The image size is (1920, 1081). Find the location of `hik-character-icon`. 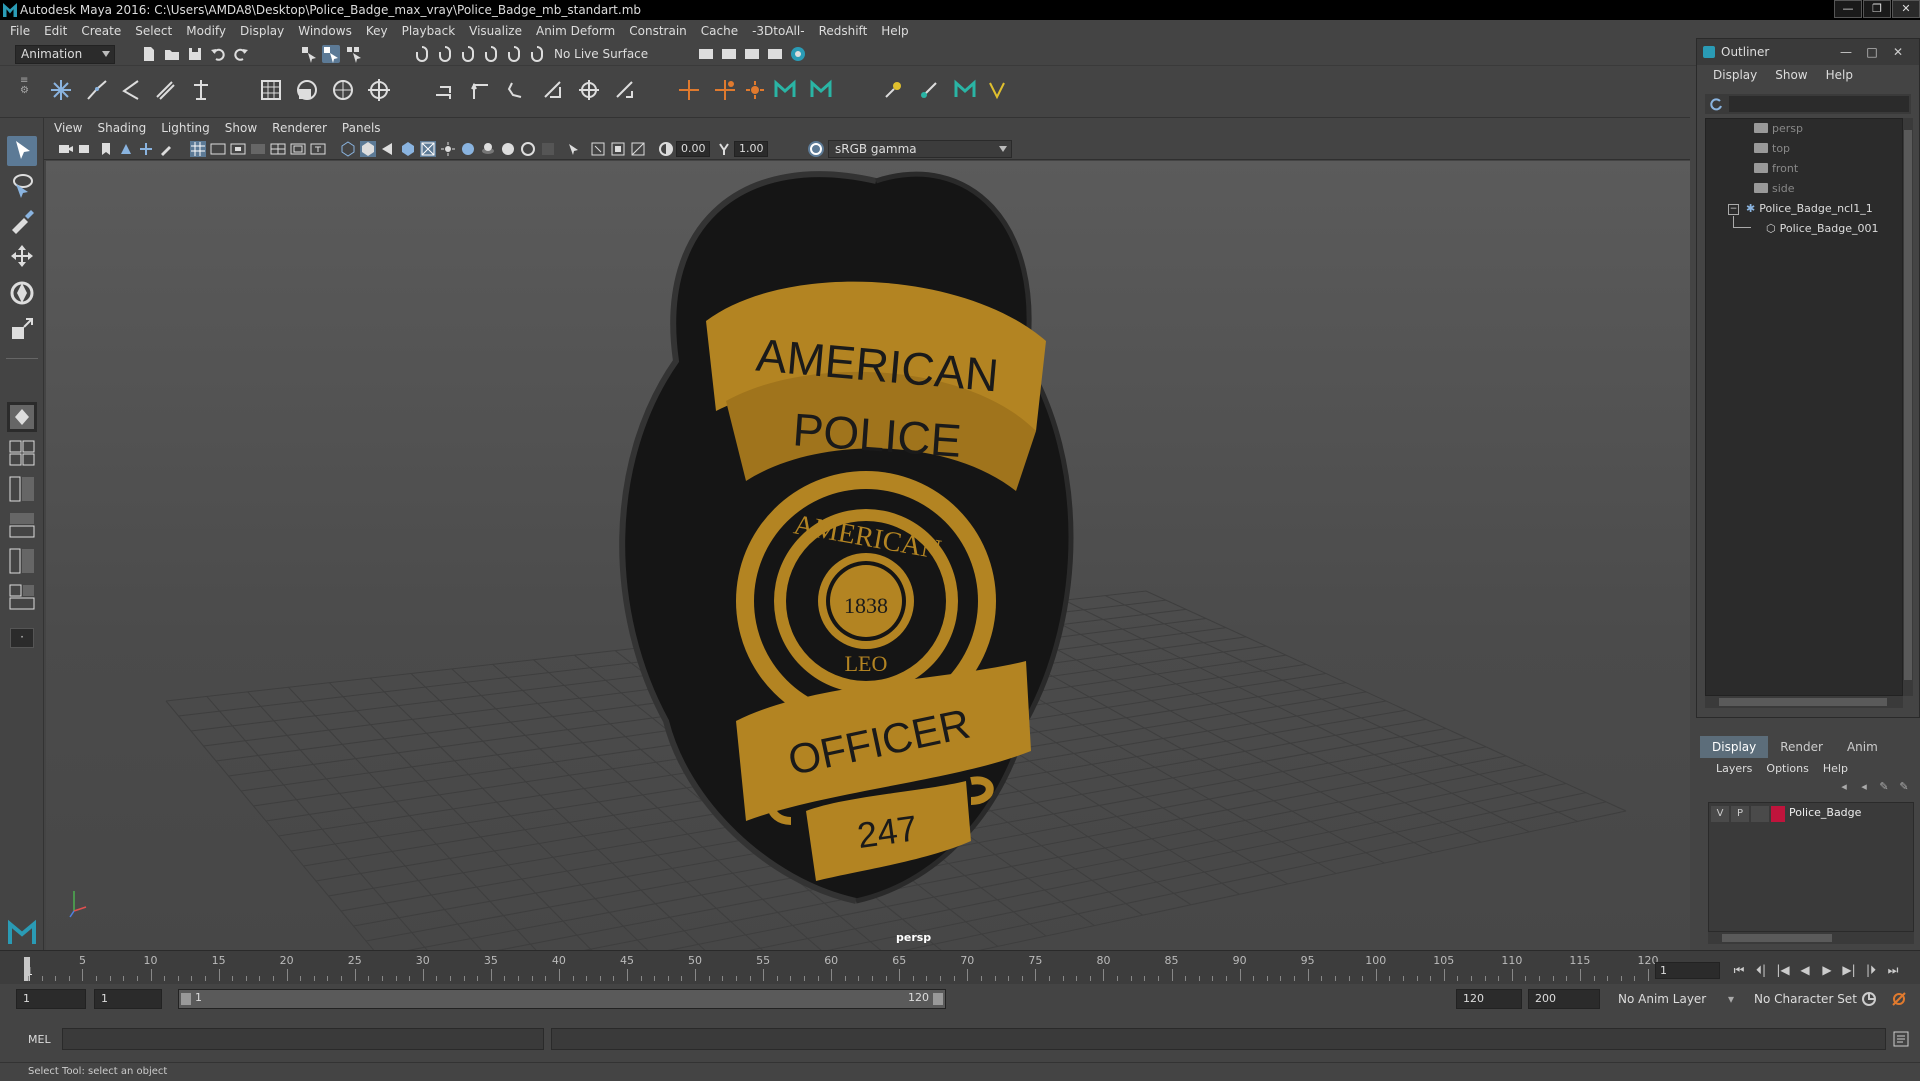

hik-character-icon is located at coordinates (965, 90).